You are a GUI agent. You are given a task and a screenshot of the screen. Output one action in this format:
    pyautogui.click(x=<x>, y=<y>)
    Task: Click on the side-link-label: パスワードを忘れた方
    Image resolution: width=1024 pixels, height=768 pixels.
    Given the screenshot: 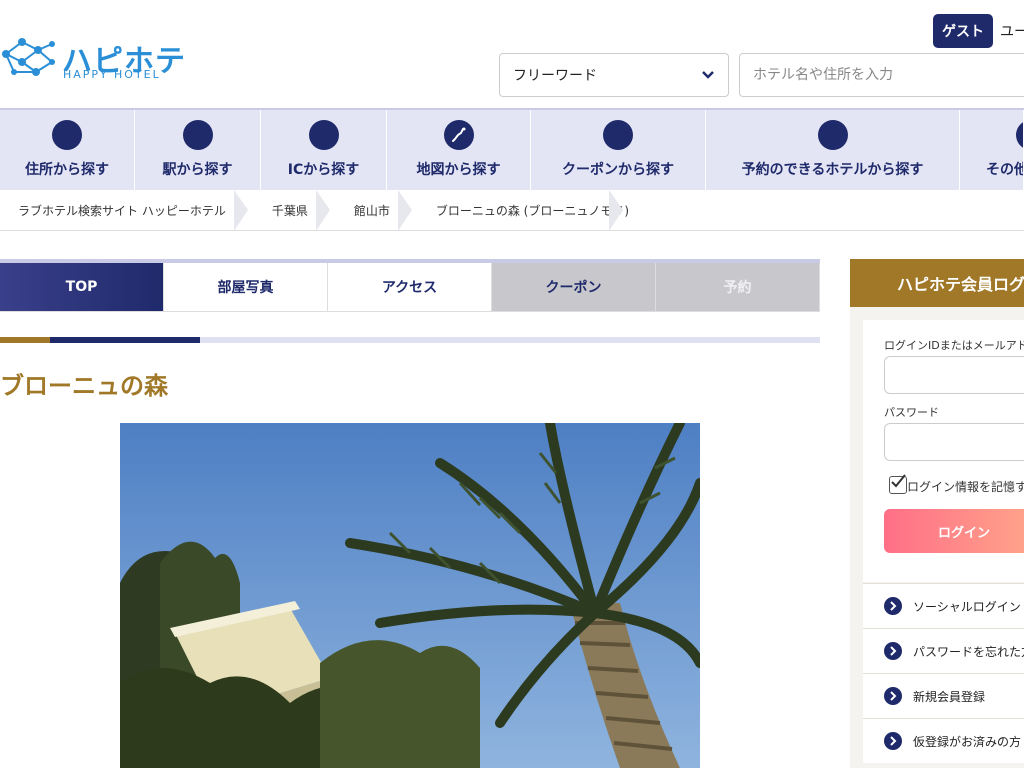 What is the action you would take?
    pyautogui.click(x=968, y=651)
    